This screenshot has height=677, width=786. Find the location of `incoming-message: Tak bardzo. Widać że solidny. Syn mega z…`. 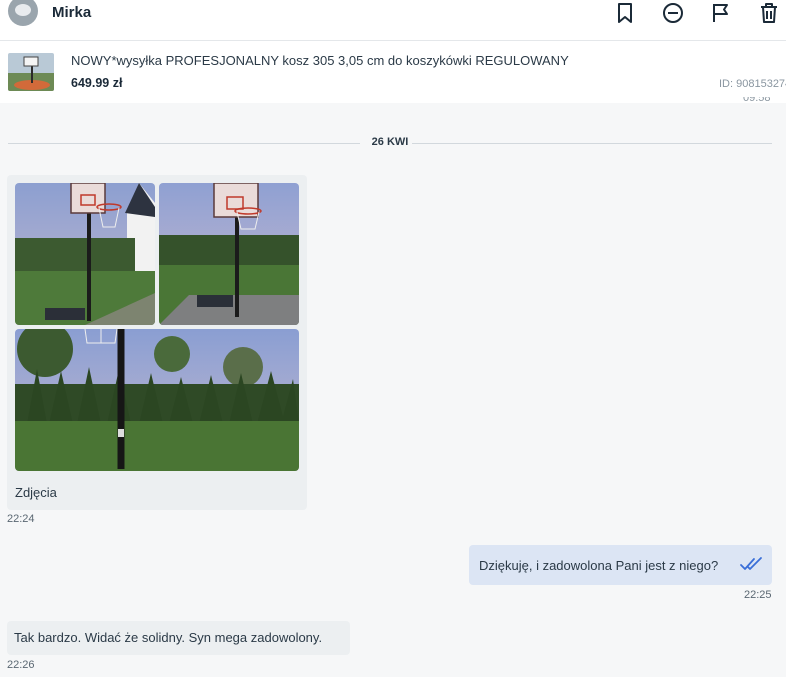

incoming-message: Tak bardzo. Widać że solidny. Syn mega z… is located at coordinates (178, 638).